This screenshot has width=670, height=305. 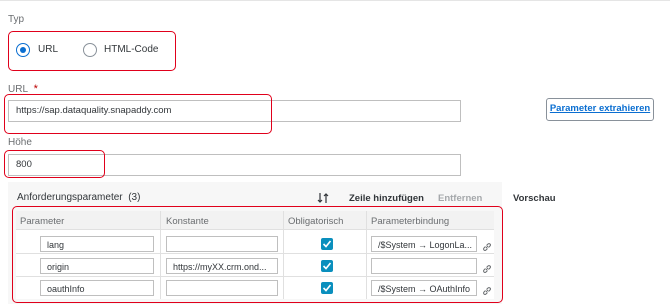 I want to click on typ-label: Typ, so click(x=16, y=19).